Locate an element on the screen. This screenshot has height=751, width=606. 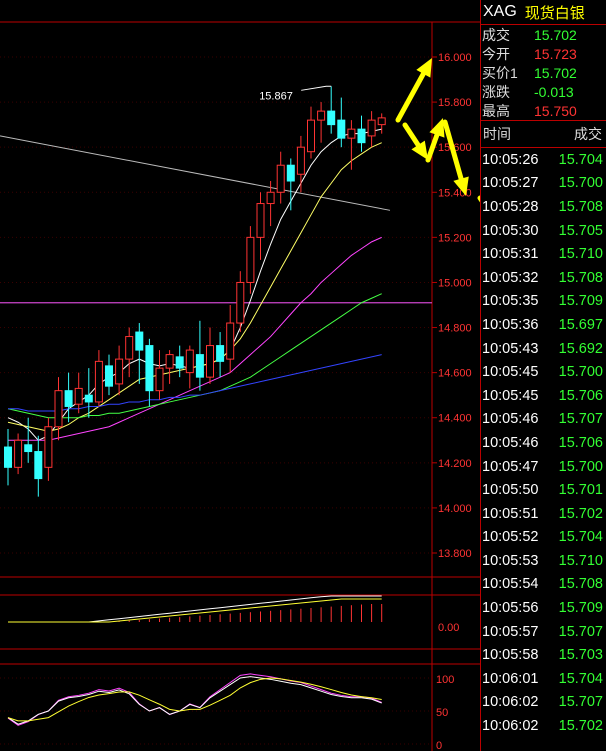
ma-line is located at coordinates (195, 383).